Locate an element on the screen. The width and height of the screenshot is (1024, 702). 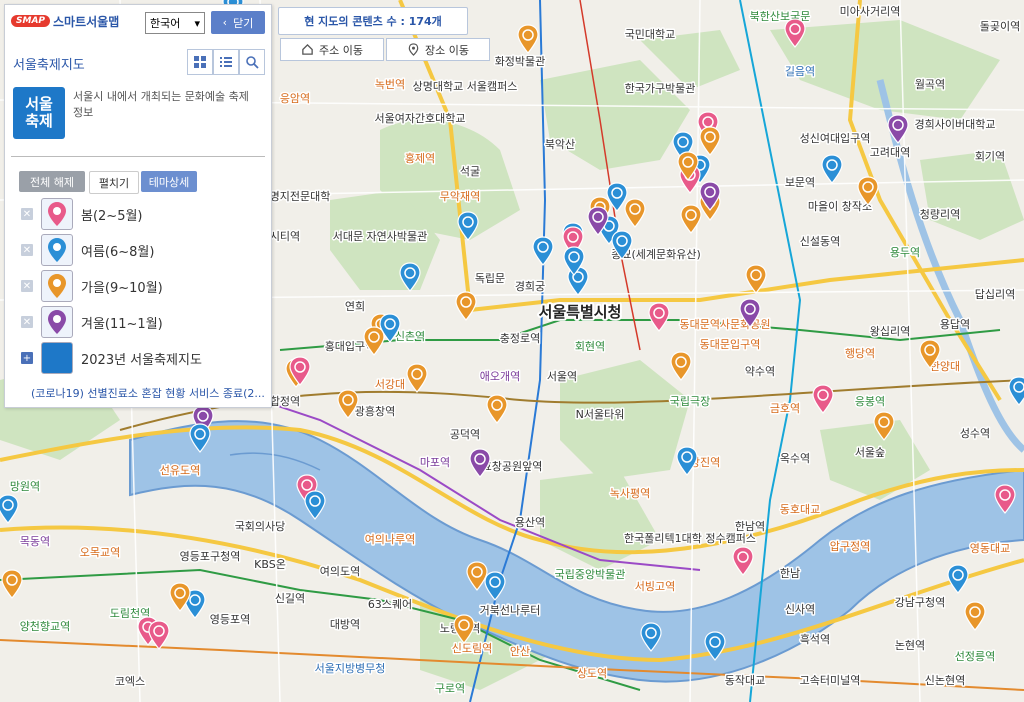
map-label: 용산역 is located at coordinates (530, 522).